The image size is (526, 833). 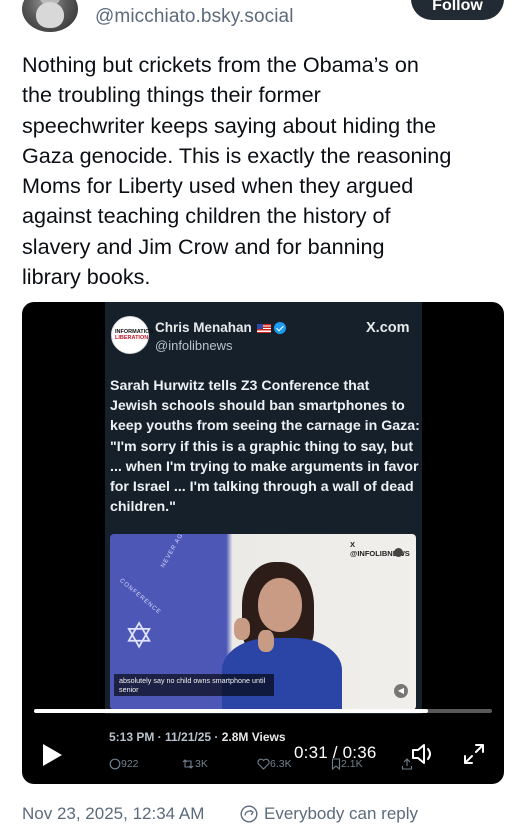 What do you see at coordinates (263, 764) in the screenshot?
I see `heart-icon` at bounding box center [263, 764].